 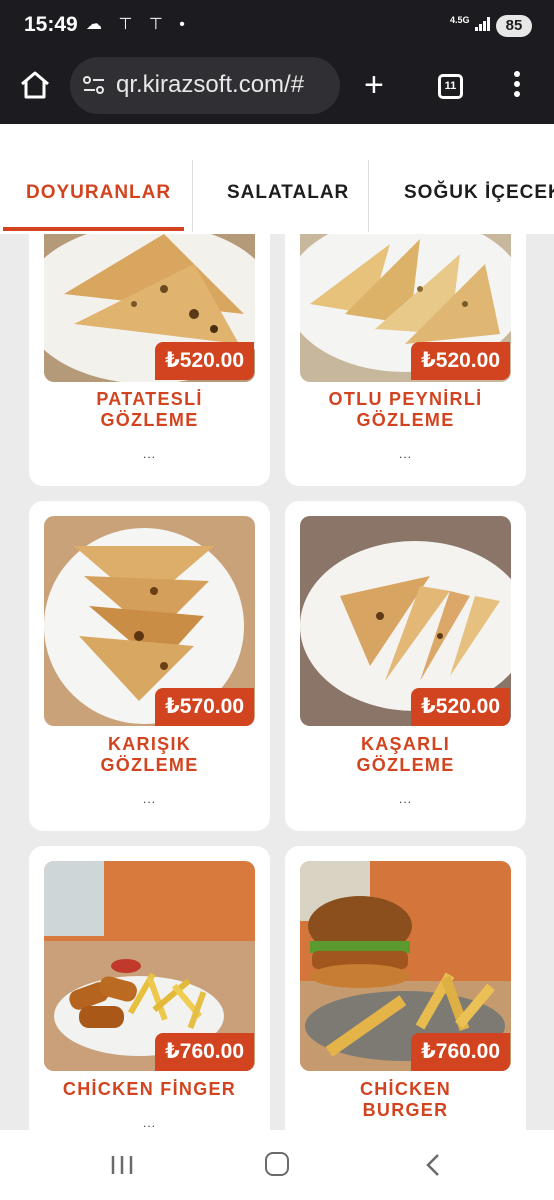 I want to click on product-name: KARIŞIK GÖZLEME, so click(x=149, y=755).